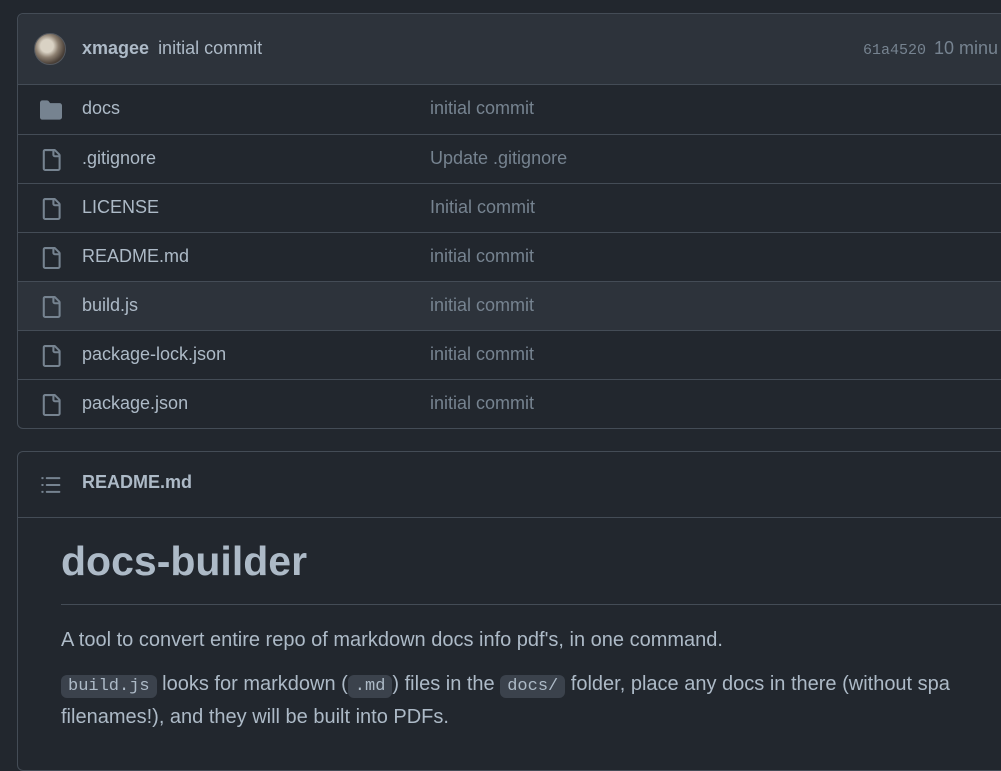  I want to click on commit-message-link: initial commit, so click(210, 48).